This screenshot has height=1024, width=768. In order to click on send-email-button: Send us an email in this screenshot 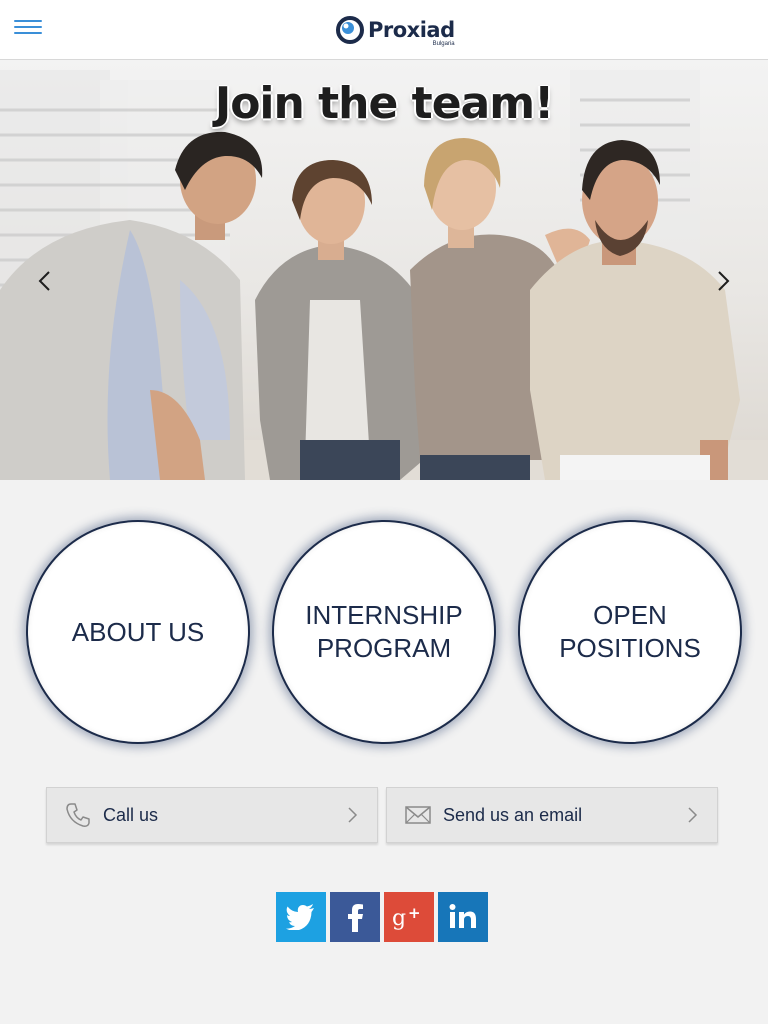, I will do `click(552, 815)`.